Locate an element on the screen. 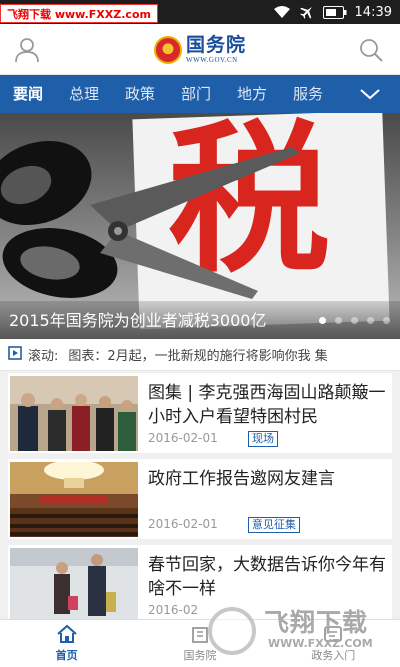 The height and width of the screenshot is (667, 400). app-header: 国务院 WWW.GOV.CN is located at coordinates (200, 49).